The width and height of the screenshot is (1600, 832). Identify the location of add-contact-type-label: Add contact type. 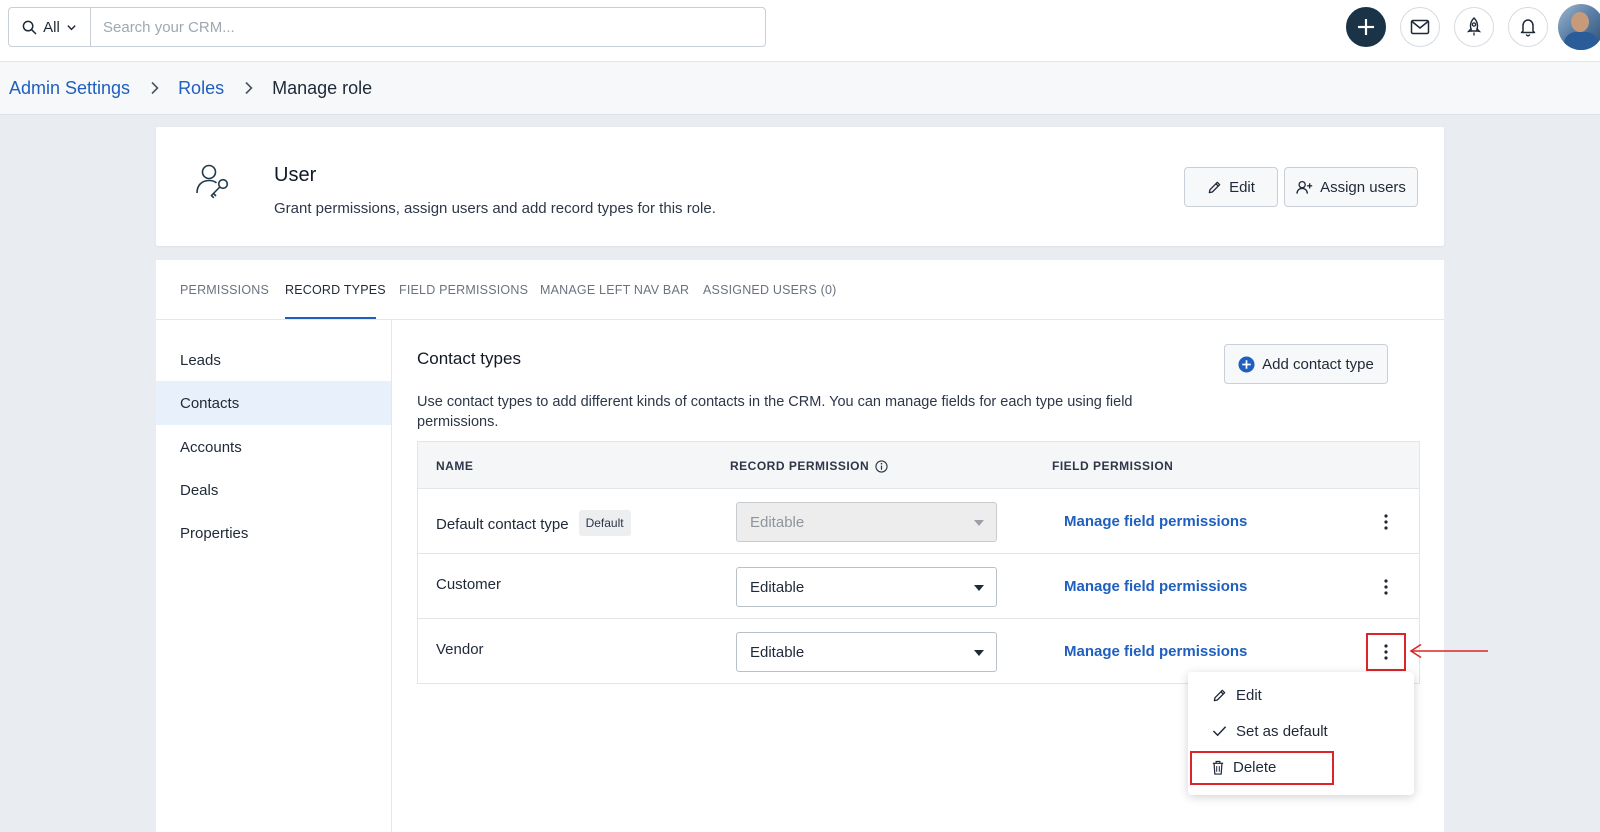
(1318, 364).